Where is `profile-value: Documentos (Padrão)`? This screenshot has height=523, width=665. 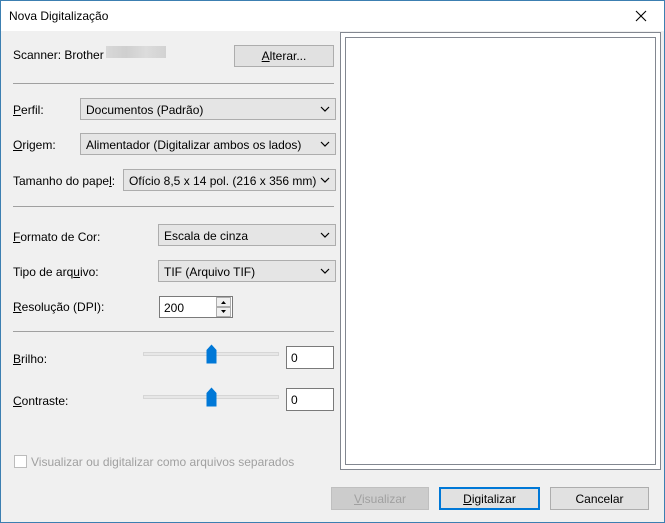 profile-value: Documentos (Padrão) is located at coordinates (145, 110).